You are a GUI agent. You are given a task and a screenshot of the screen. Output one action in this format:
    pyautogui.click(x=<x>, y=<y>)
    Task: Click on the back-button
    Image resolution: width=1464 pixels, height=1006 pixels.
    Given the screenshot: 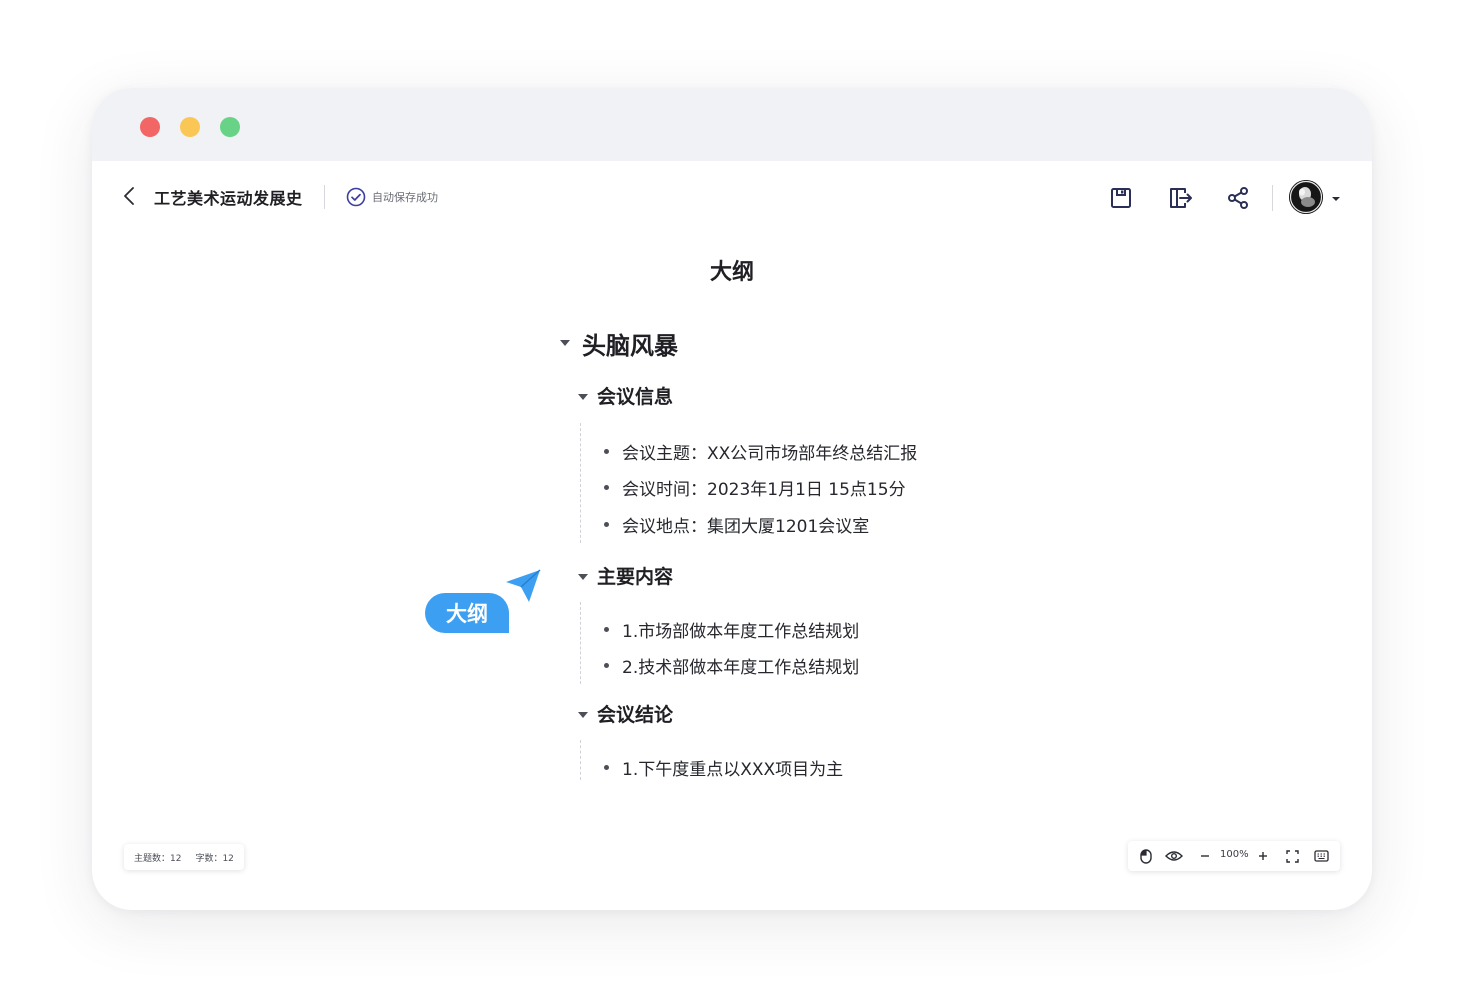 What is the action you would take?
    pyautogui.click(x=129, y=196)
    